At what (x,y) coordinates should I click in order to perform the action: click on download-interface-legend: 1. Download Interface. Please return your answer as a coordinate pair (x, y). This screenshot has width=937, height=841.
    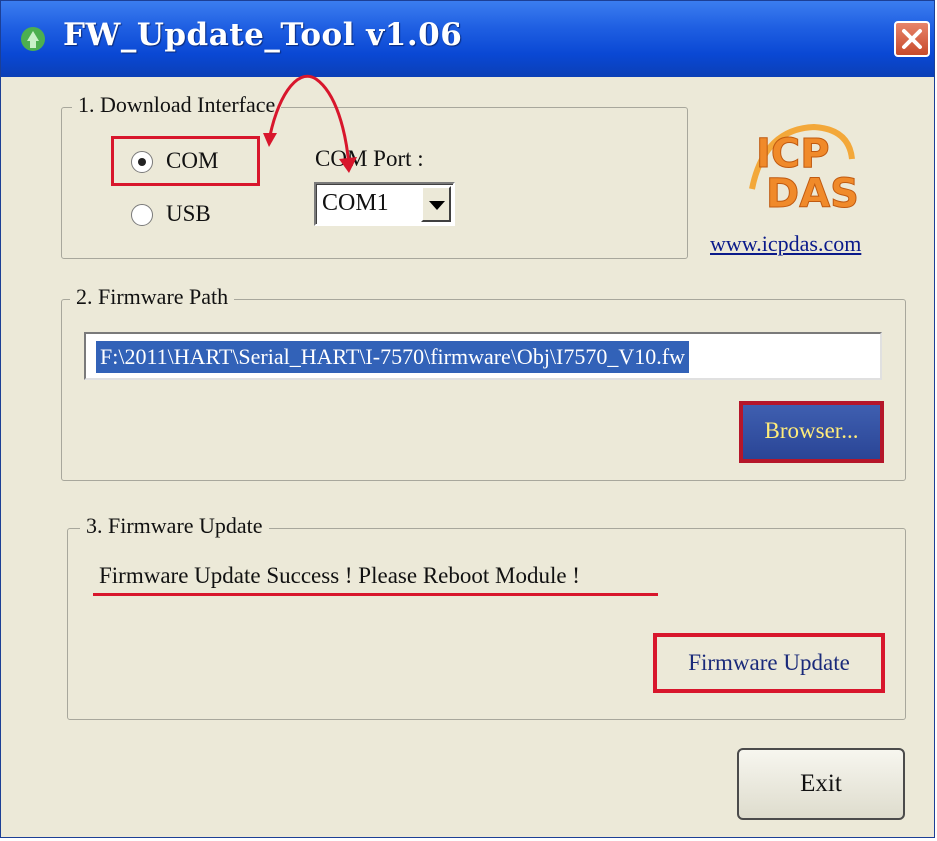
    Looking at the image, I should click on (177, 105).